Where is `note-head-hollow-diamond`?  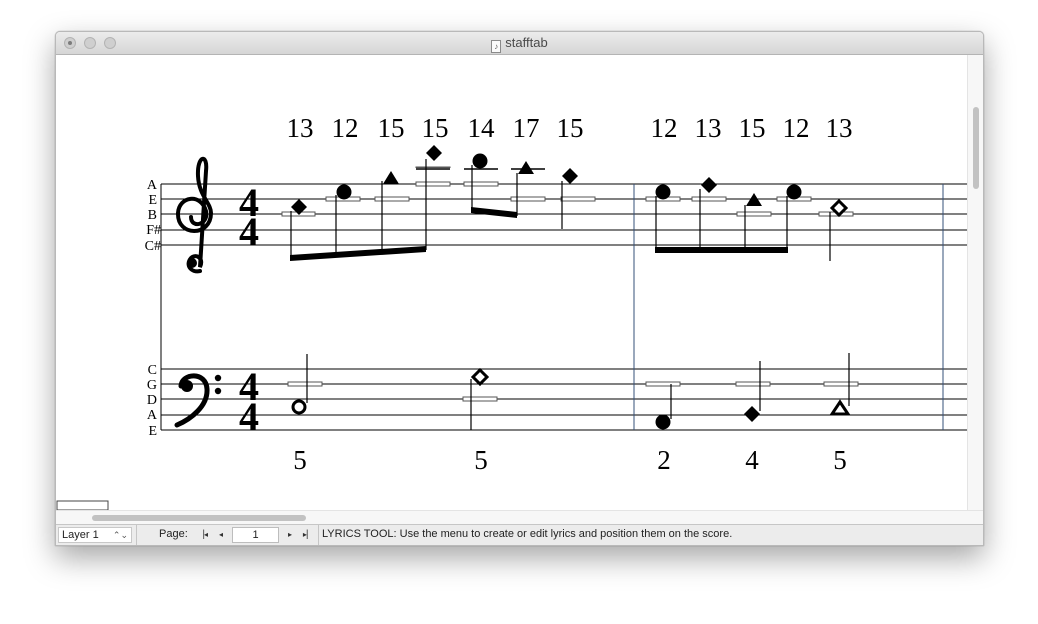
note-head-hollow-diamond is located at coordinates (480, 377).